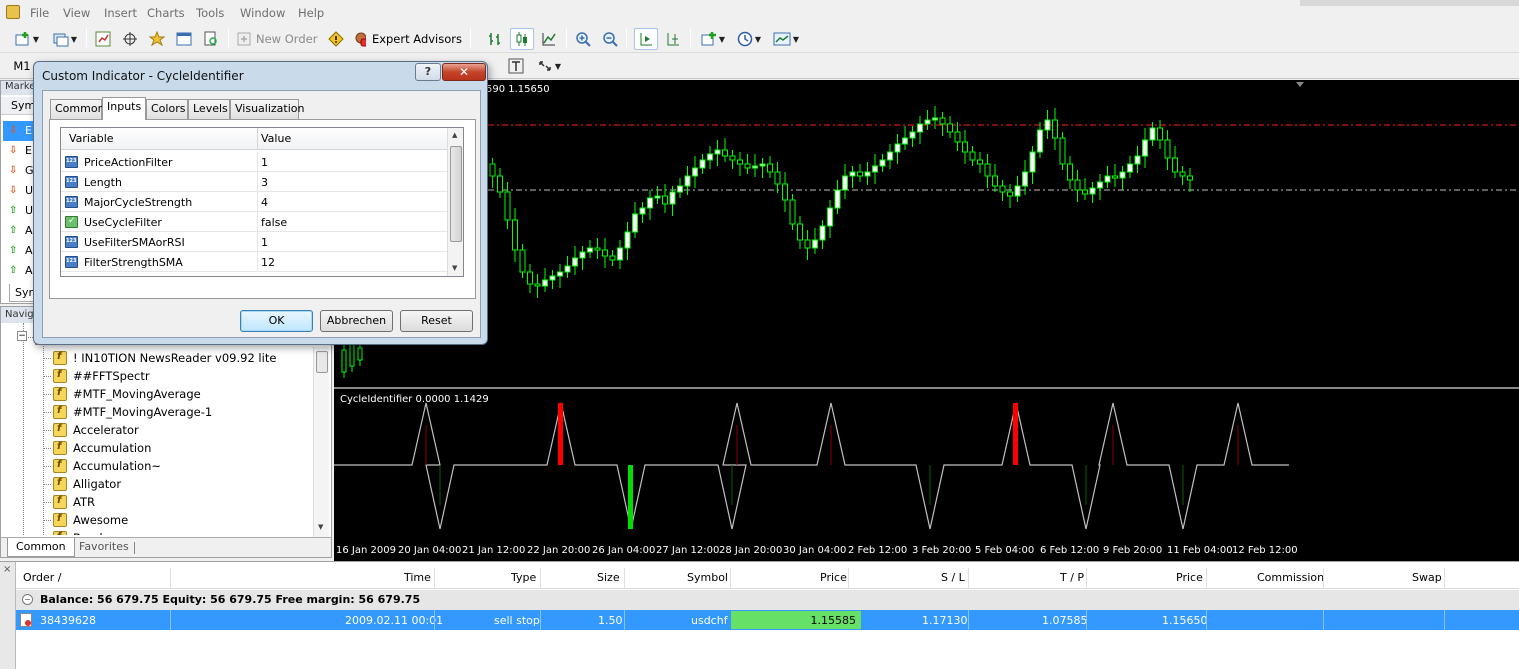  What do you see at coordinates (1290, 577) in the screenshot?
I see `col-commission: Commission` at bounding box center [1290, 577].